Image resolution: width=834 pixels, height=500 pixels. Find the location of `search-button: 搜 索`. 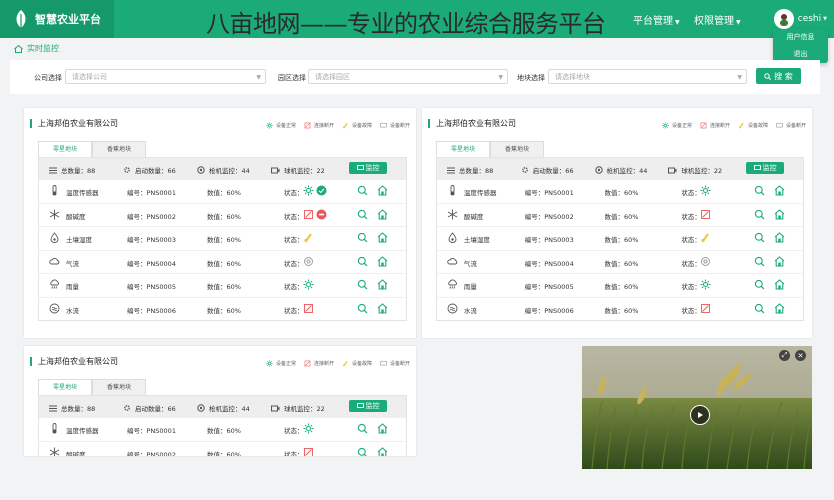

search-button: 搜 索 is located at coordinates (778, 76).